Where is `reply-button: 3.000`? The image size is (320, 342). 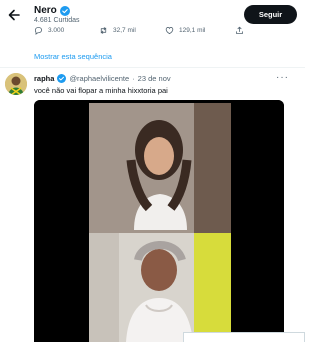 reply-button: 3.000 is located at coordinates (49, 30).